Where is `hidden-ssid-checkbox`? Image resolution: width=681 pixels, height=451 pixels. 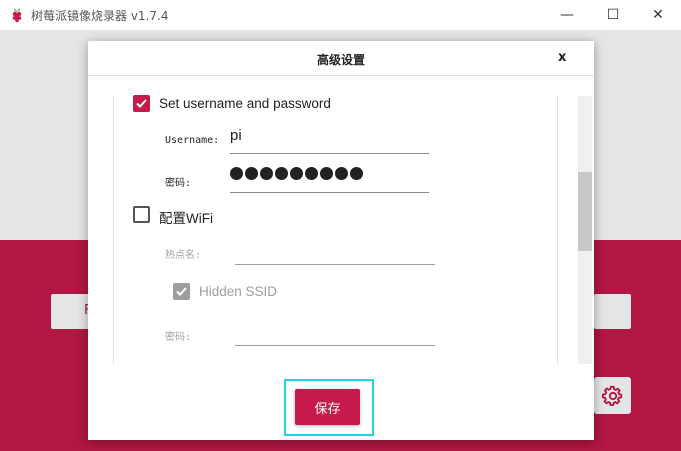
hidden-ssid-checkbox is located at coordinates (181, 291).